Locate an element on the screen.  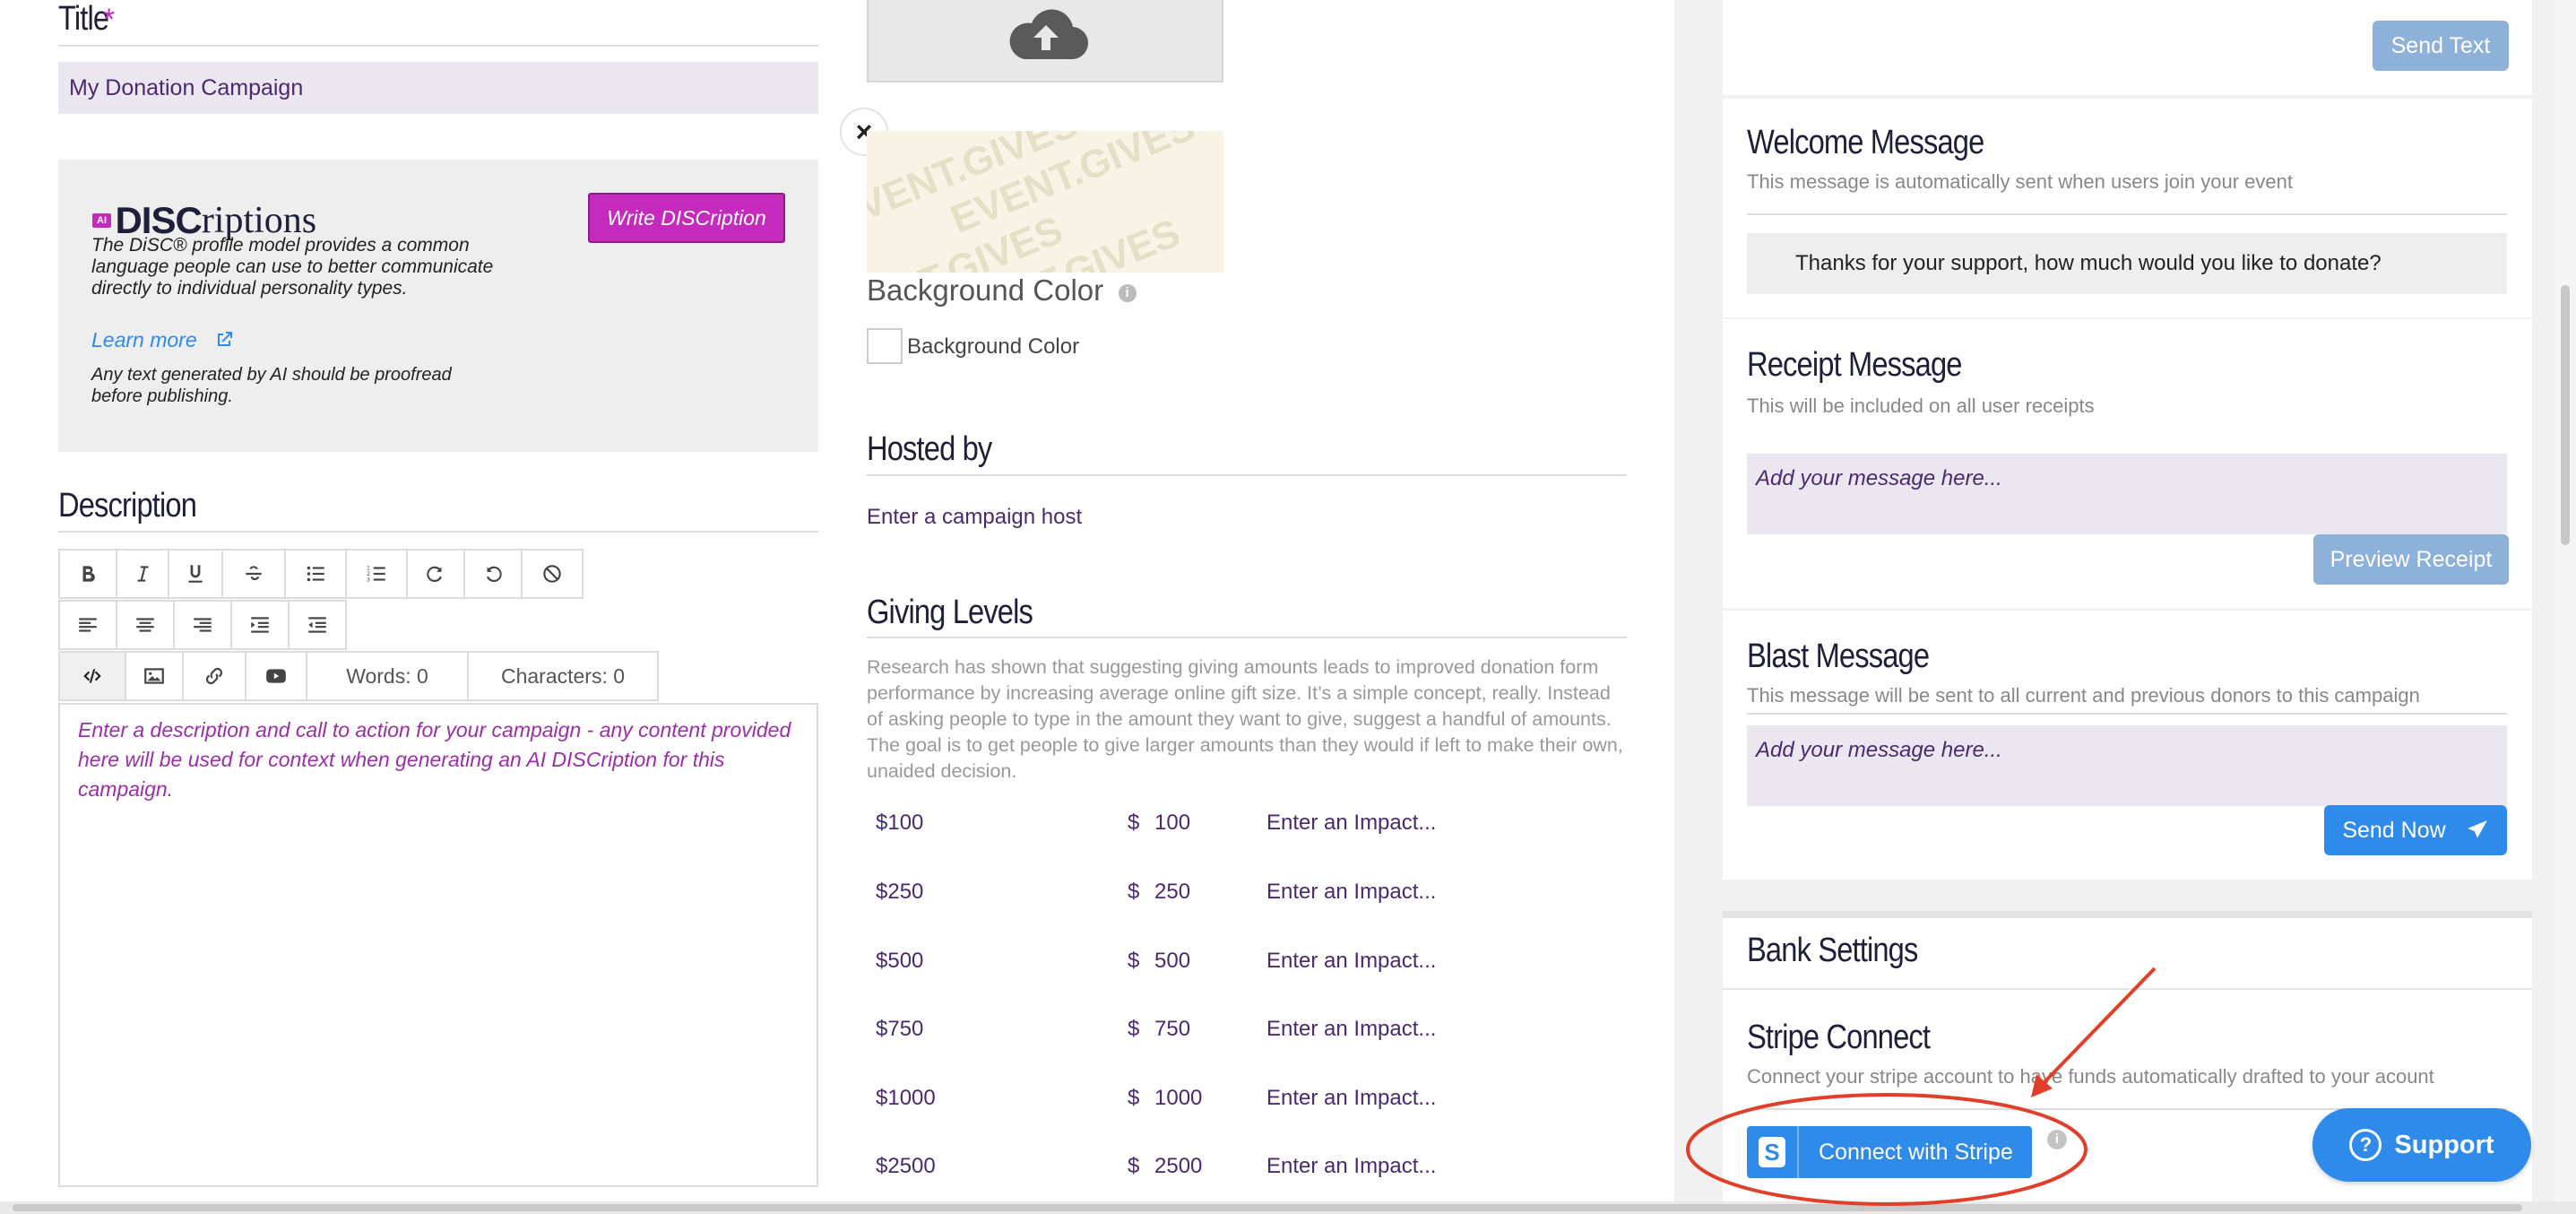
write-discription-label: Write DISCription is located at coordinates (686, 217).